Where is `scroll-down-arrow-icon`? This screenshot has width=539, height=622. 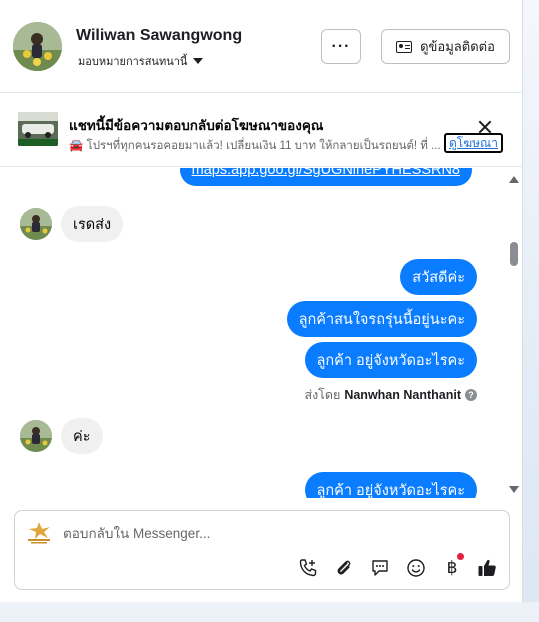
scroll-down-arrow-icon is located at coordinates (514, 489).